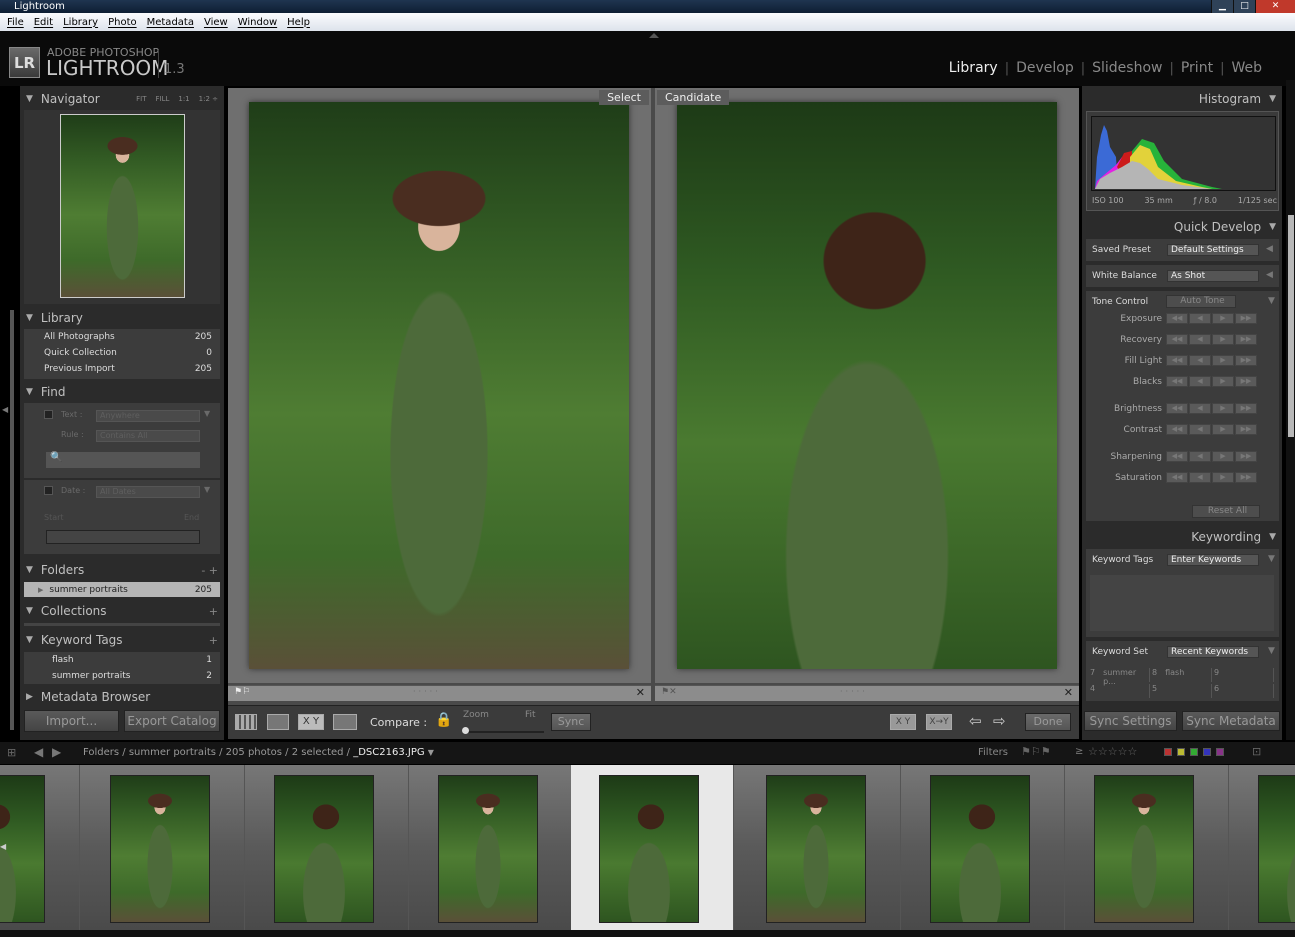 The width and height of the screenshot is (1295, 937). What do you see at coordinates (1291, 326) in the screenshot?
I see `right-panel-scroll-thumb` at bounding box center [1291, 326].